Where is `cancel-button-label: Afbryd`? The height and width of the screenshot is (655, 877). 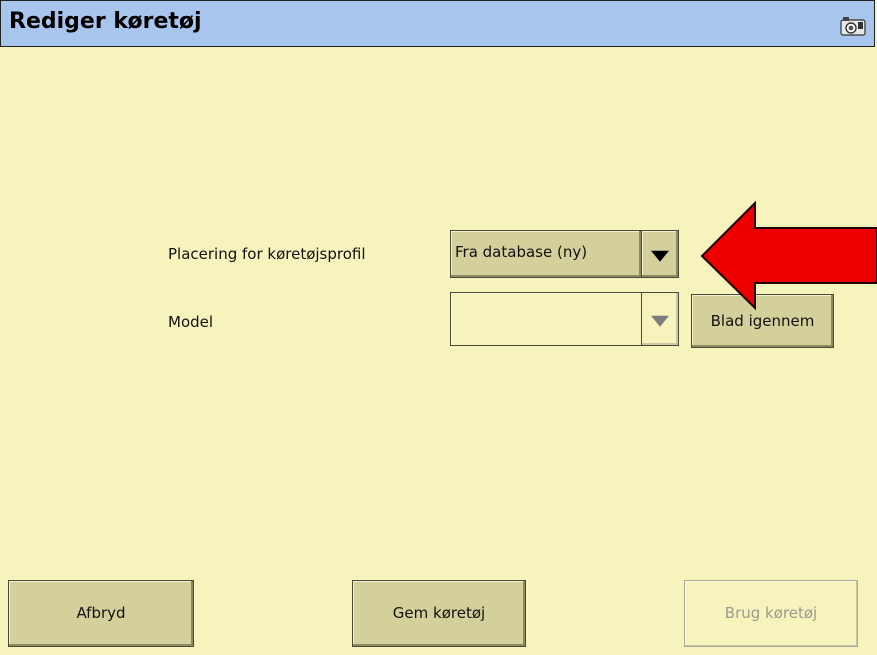 cancel-button-label: Afbryd is located at coordinates (101, 613).